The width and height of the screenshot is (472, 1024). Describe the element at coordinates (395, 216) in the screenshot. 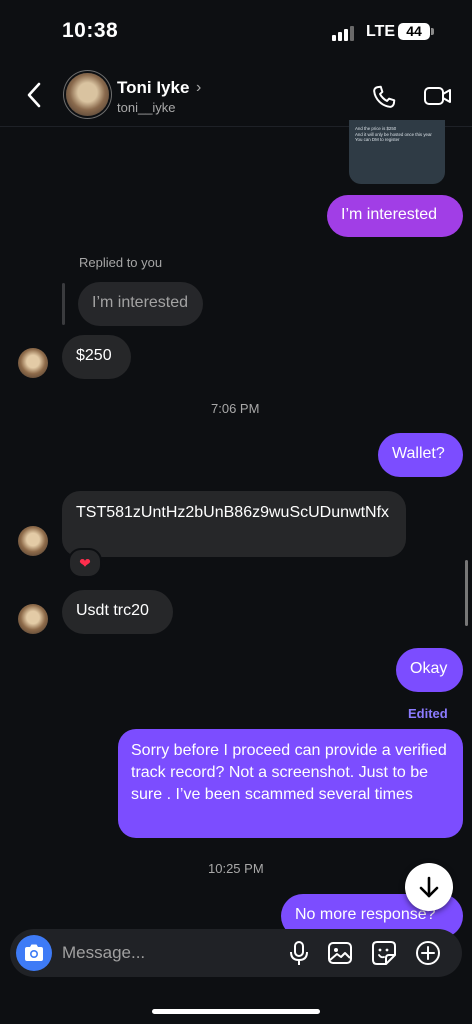

I see `message-outgoing: I’m interested` at that location.